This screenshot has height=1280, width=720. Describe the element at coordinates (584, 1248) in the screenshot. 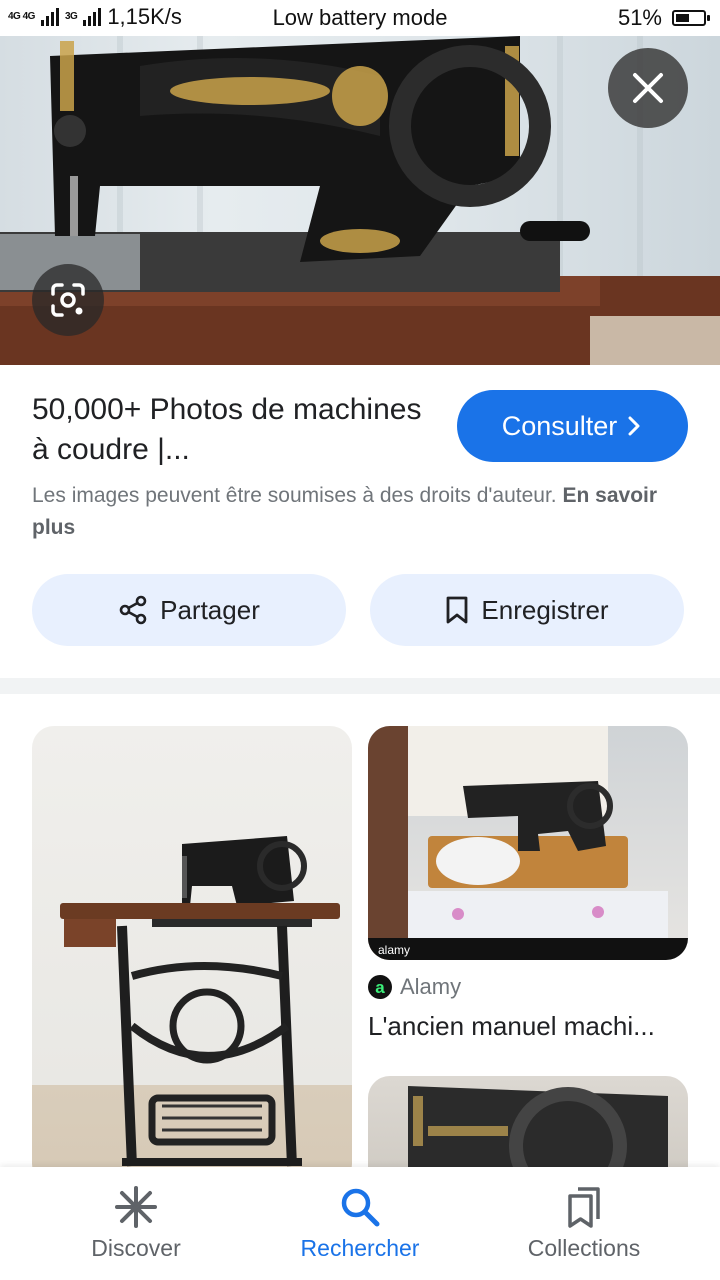

I see `nav-collections-label: Collections` at that location.